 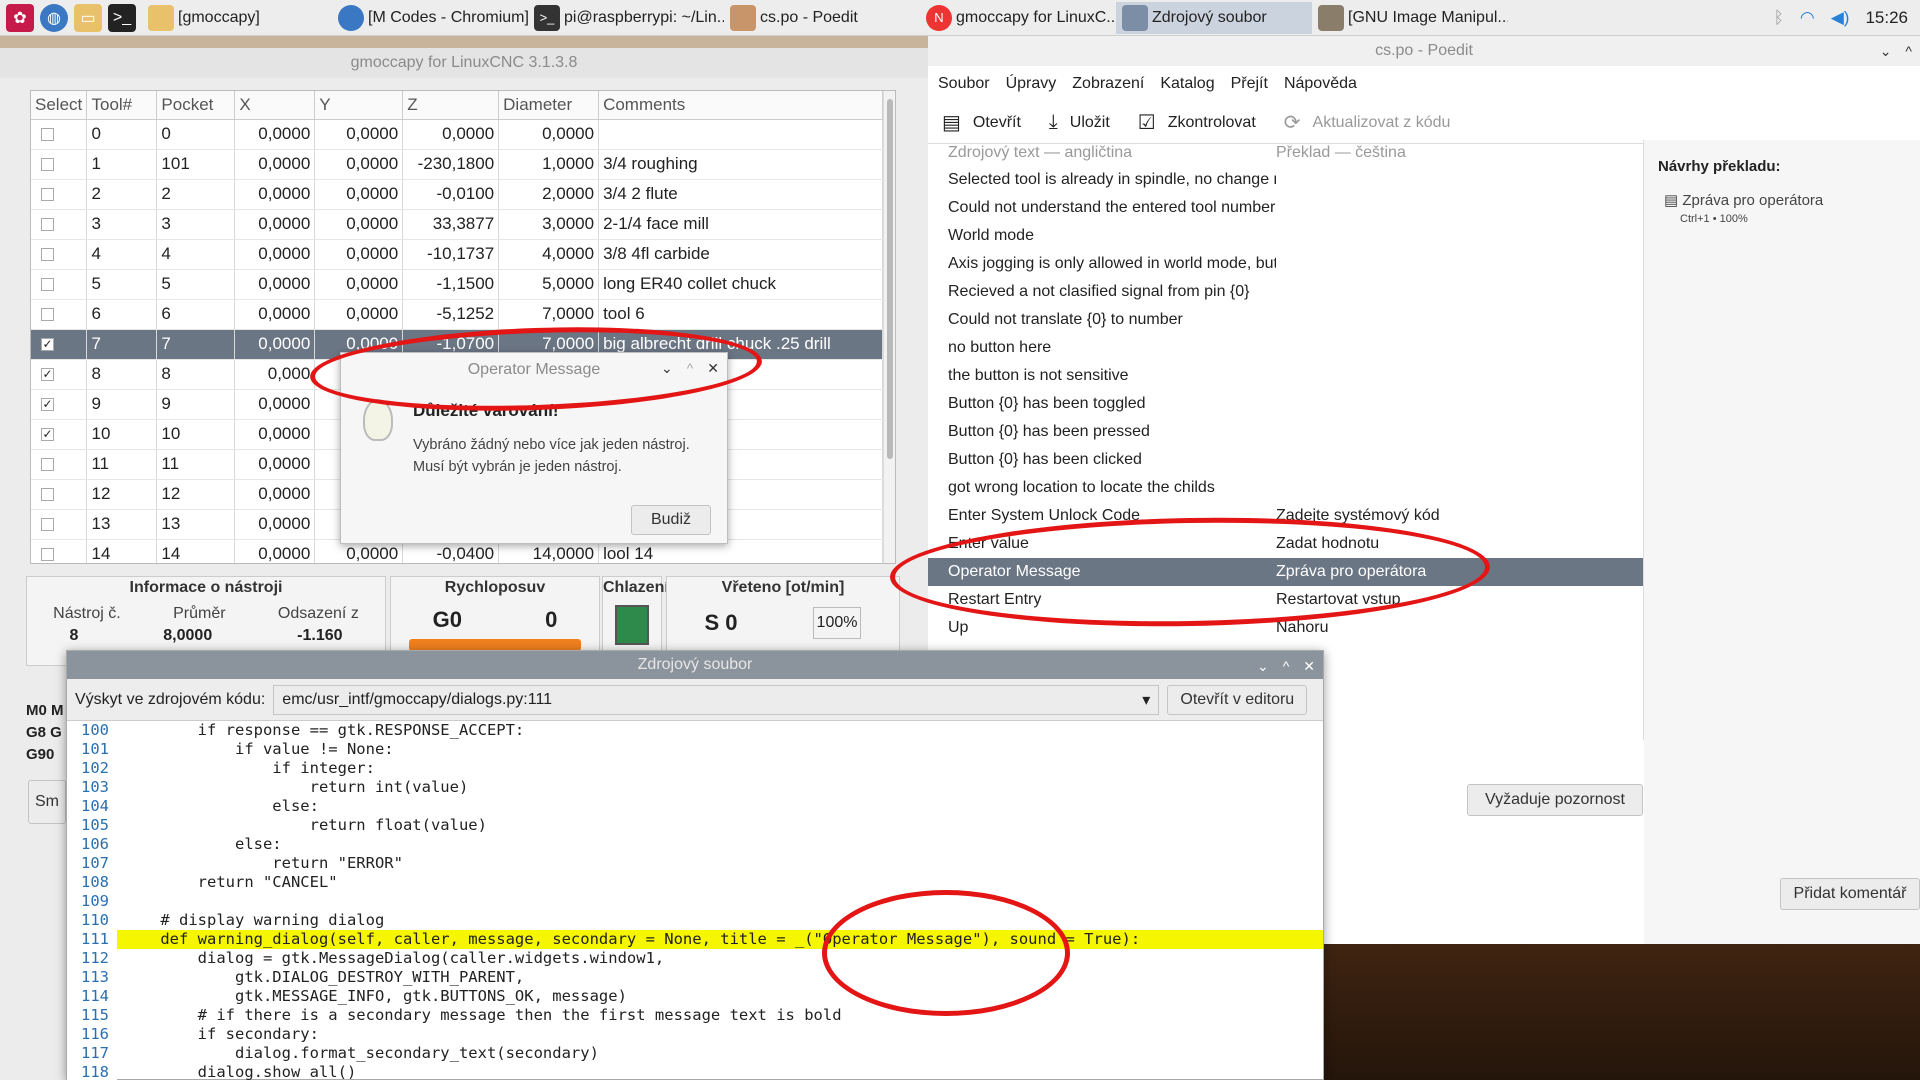 What do you see at coordinates (122, 374) in the screenshot?
I see `cell-tool: 8` at bounding box center [122, 374].